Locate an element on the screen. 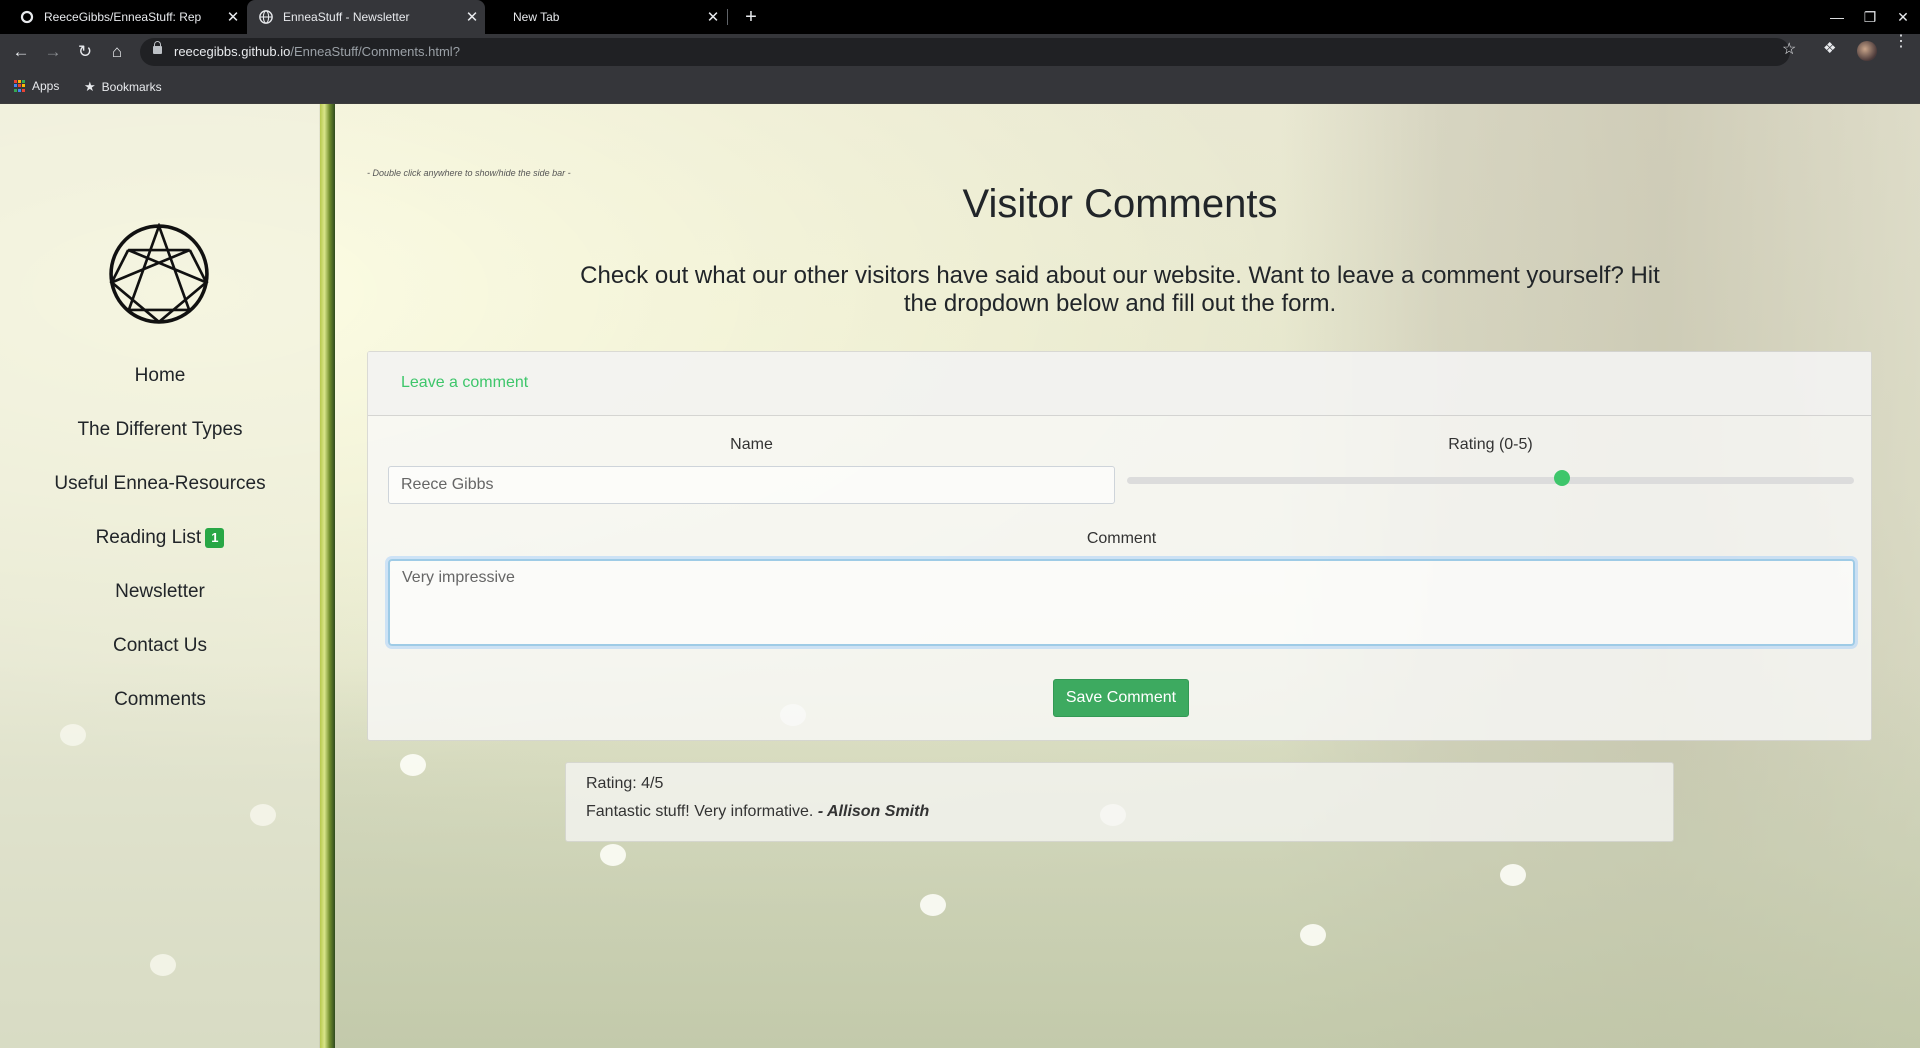 The height and width of the screenshot is (1048, 1920). comment-author: - Allison Smith is located at coordinates (873, 811).